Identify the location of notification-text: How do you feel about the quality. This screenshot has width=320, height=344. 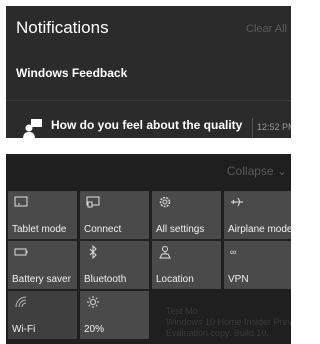
(147, 125).